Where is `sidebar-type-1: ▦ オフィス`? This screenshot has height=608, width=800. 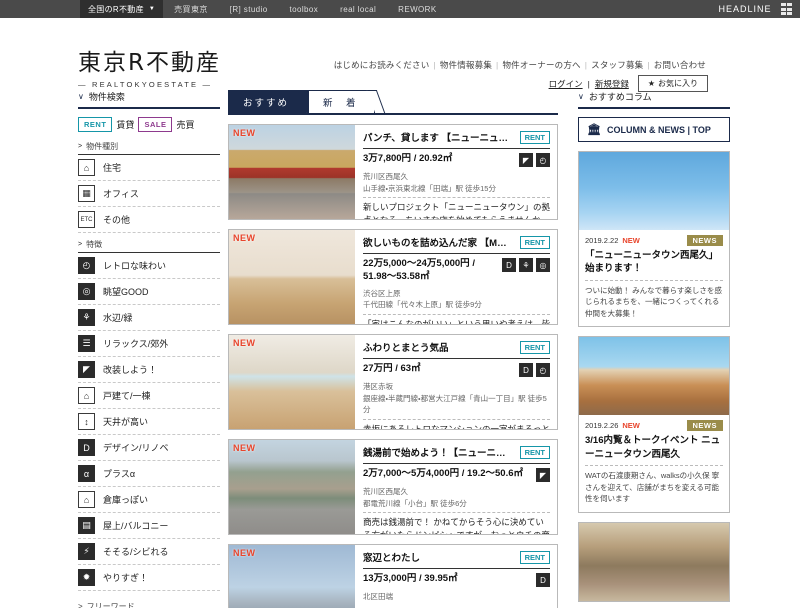 sidebar-type-1: ▦ オフィス is located at coordinates (149, 194).